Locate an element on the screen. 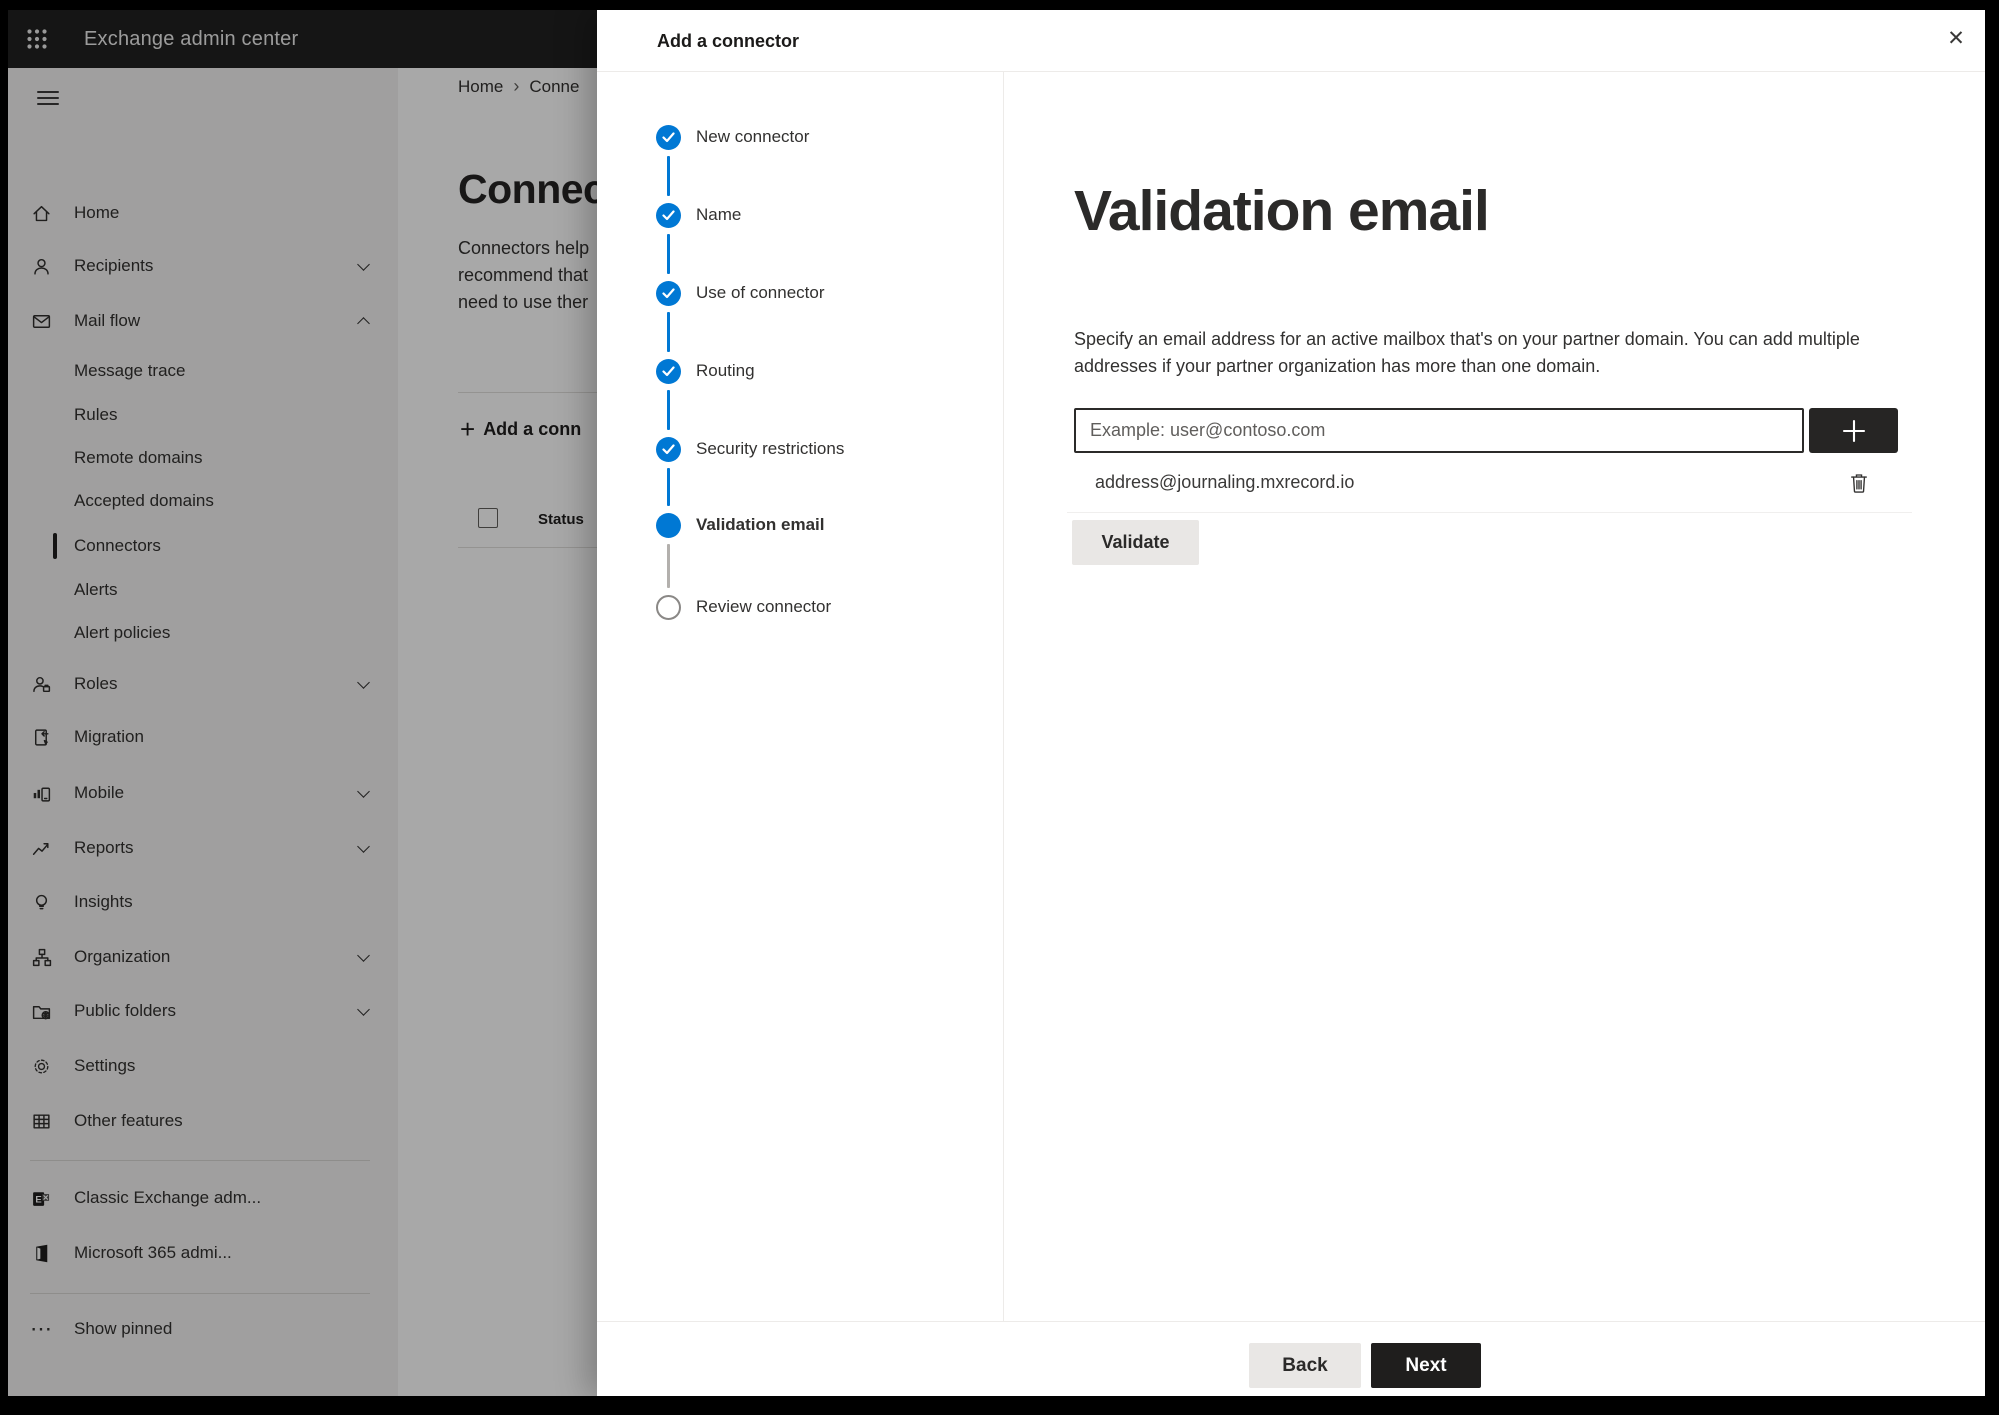 This screenshot has width=1999, height=1415. panel-footer: Back Next is located at coordinates (1291, 1358).